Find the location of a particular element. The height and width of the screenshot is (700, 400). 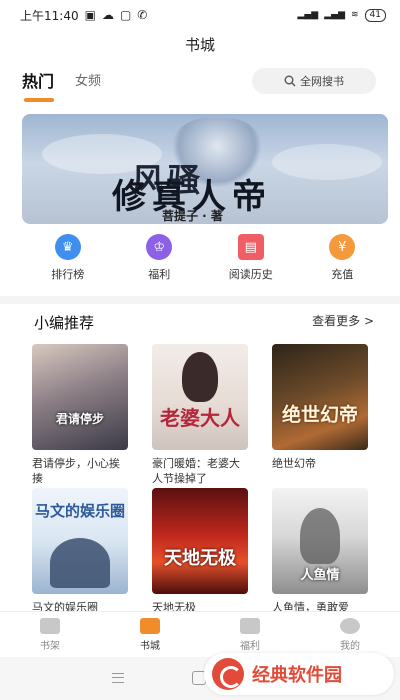

cover-title: 马文的娱乐圈 is located at coordinates (79, 511).